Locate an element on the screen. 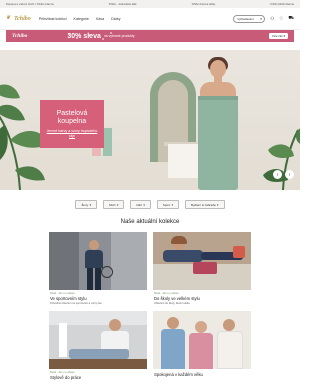 The width and height of the screenshot is (320, 386). logo-text: Tchibo is located at coordinates (22, 18).